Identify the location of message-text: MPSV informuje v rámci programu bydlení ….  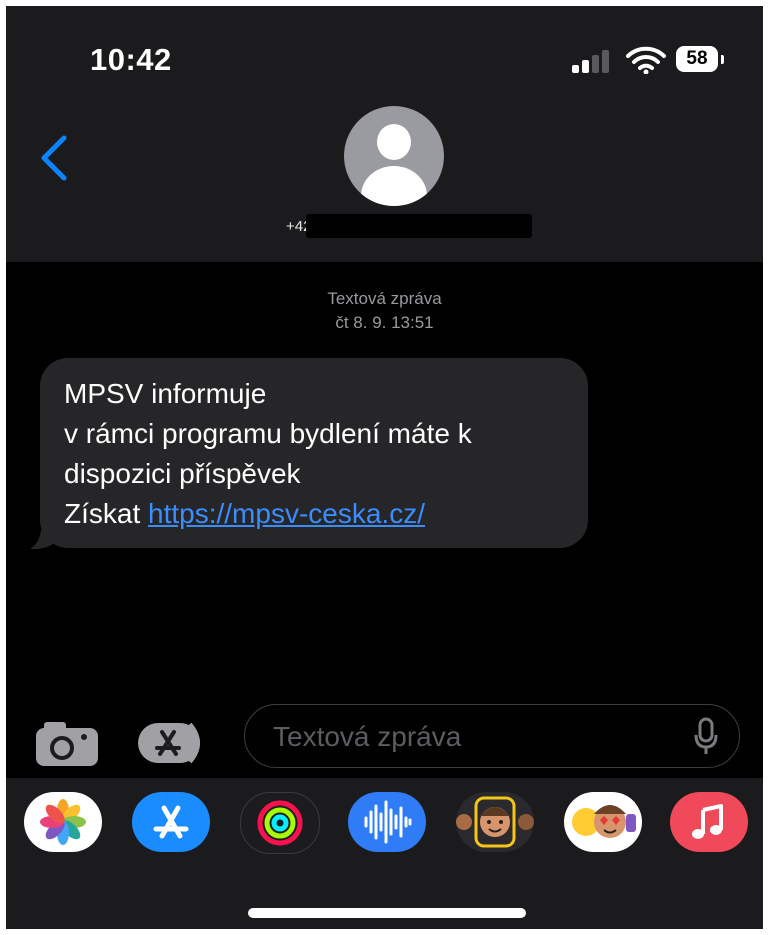
(324, 454).